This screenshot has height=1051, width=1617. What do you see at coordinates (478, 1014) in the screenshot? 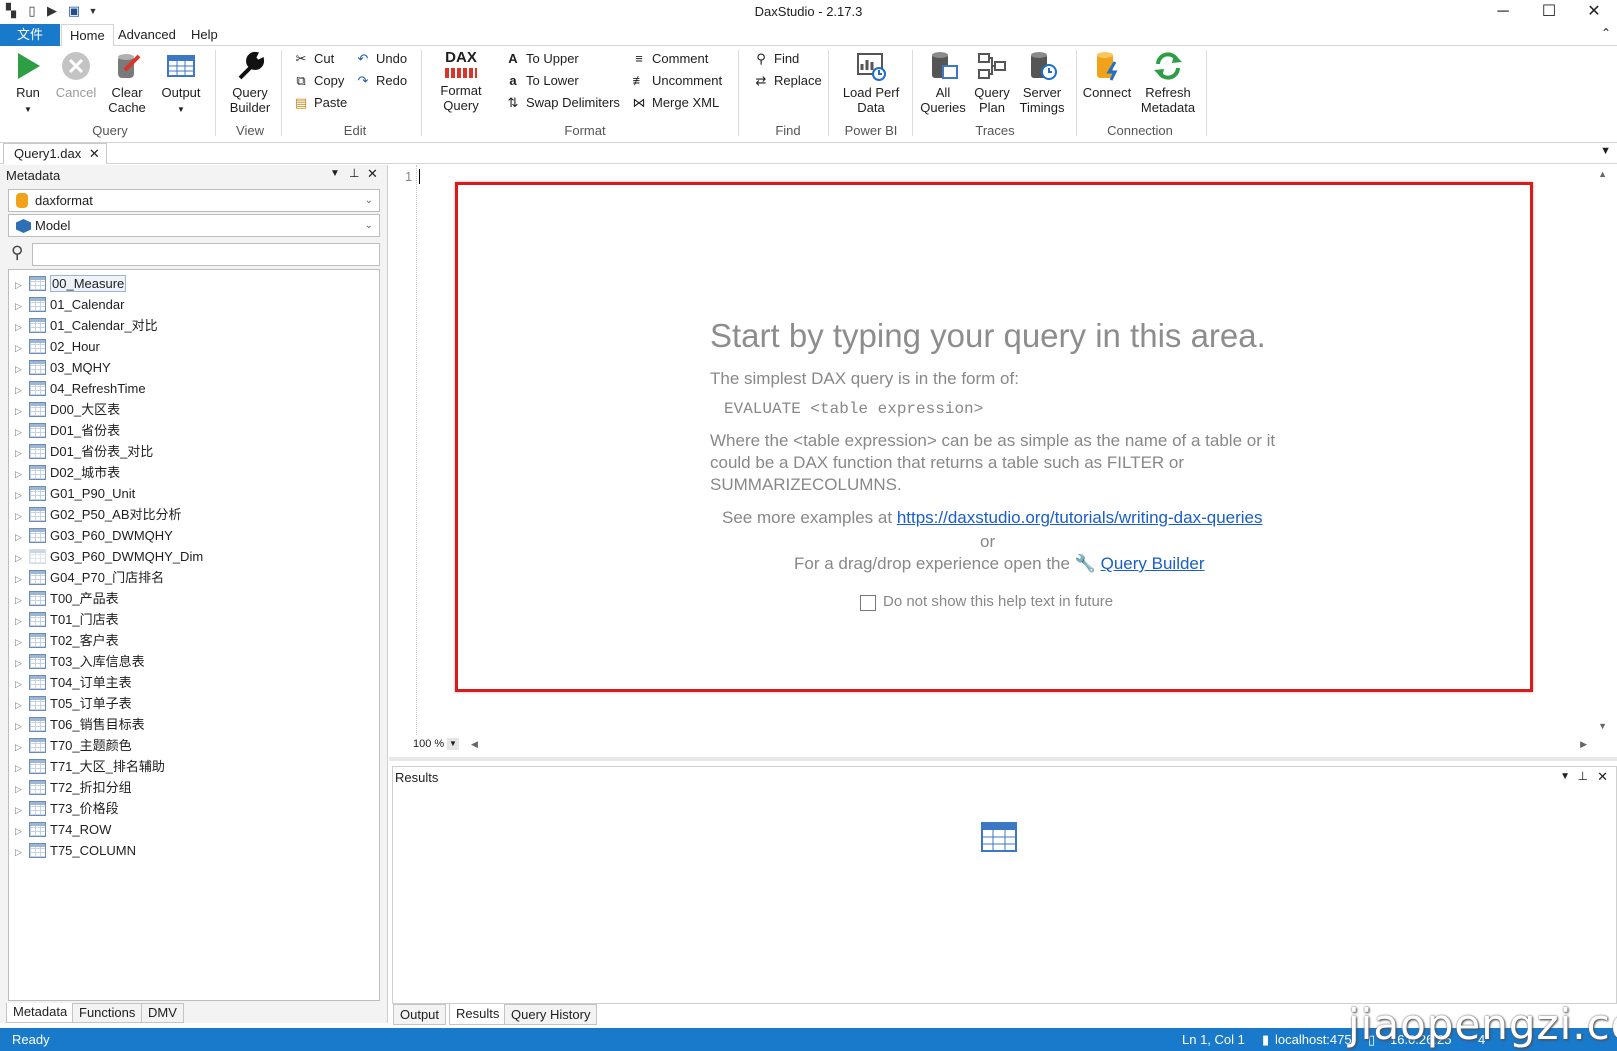
I see `tab-results: Results` at bounding box center [478, 1014].